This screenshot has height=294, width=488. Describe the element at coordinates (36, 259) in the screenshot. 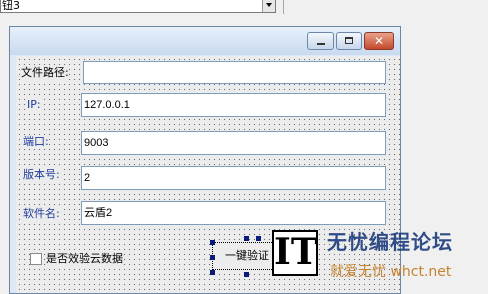

I see `cloud-check-checkbox` at that location.